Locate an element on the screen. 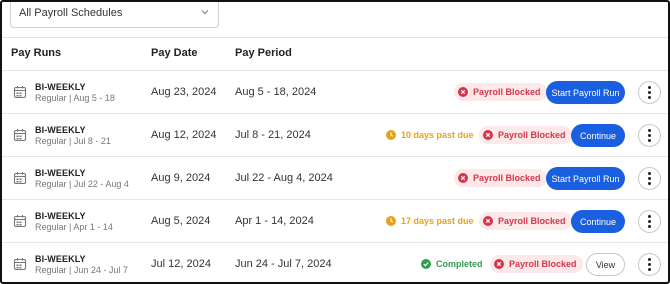 The width and height of the screenshot is (670, 284). badge-label: 10 days past due is located at coordinates (437, 135).